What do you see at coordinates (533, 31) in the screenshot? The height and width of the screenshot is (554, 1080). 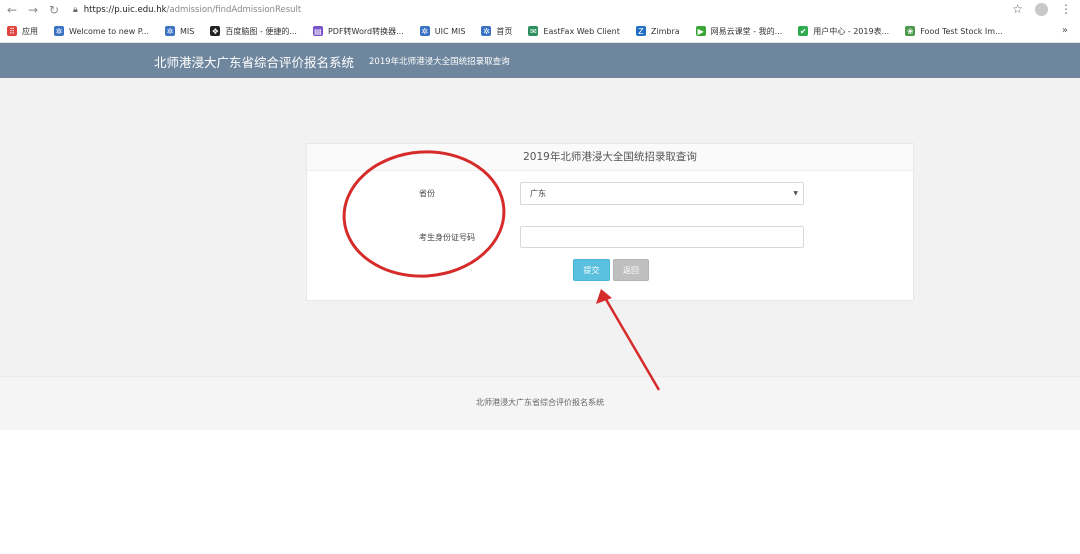 I see `fax-icon: ✉` at bounding box center [533, 31].